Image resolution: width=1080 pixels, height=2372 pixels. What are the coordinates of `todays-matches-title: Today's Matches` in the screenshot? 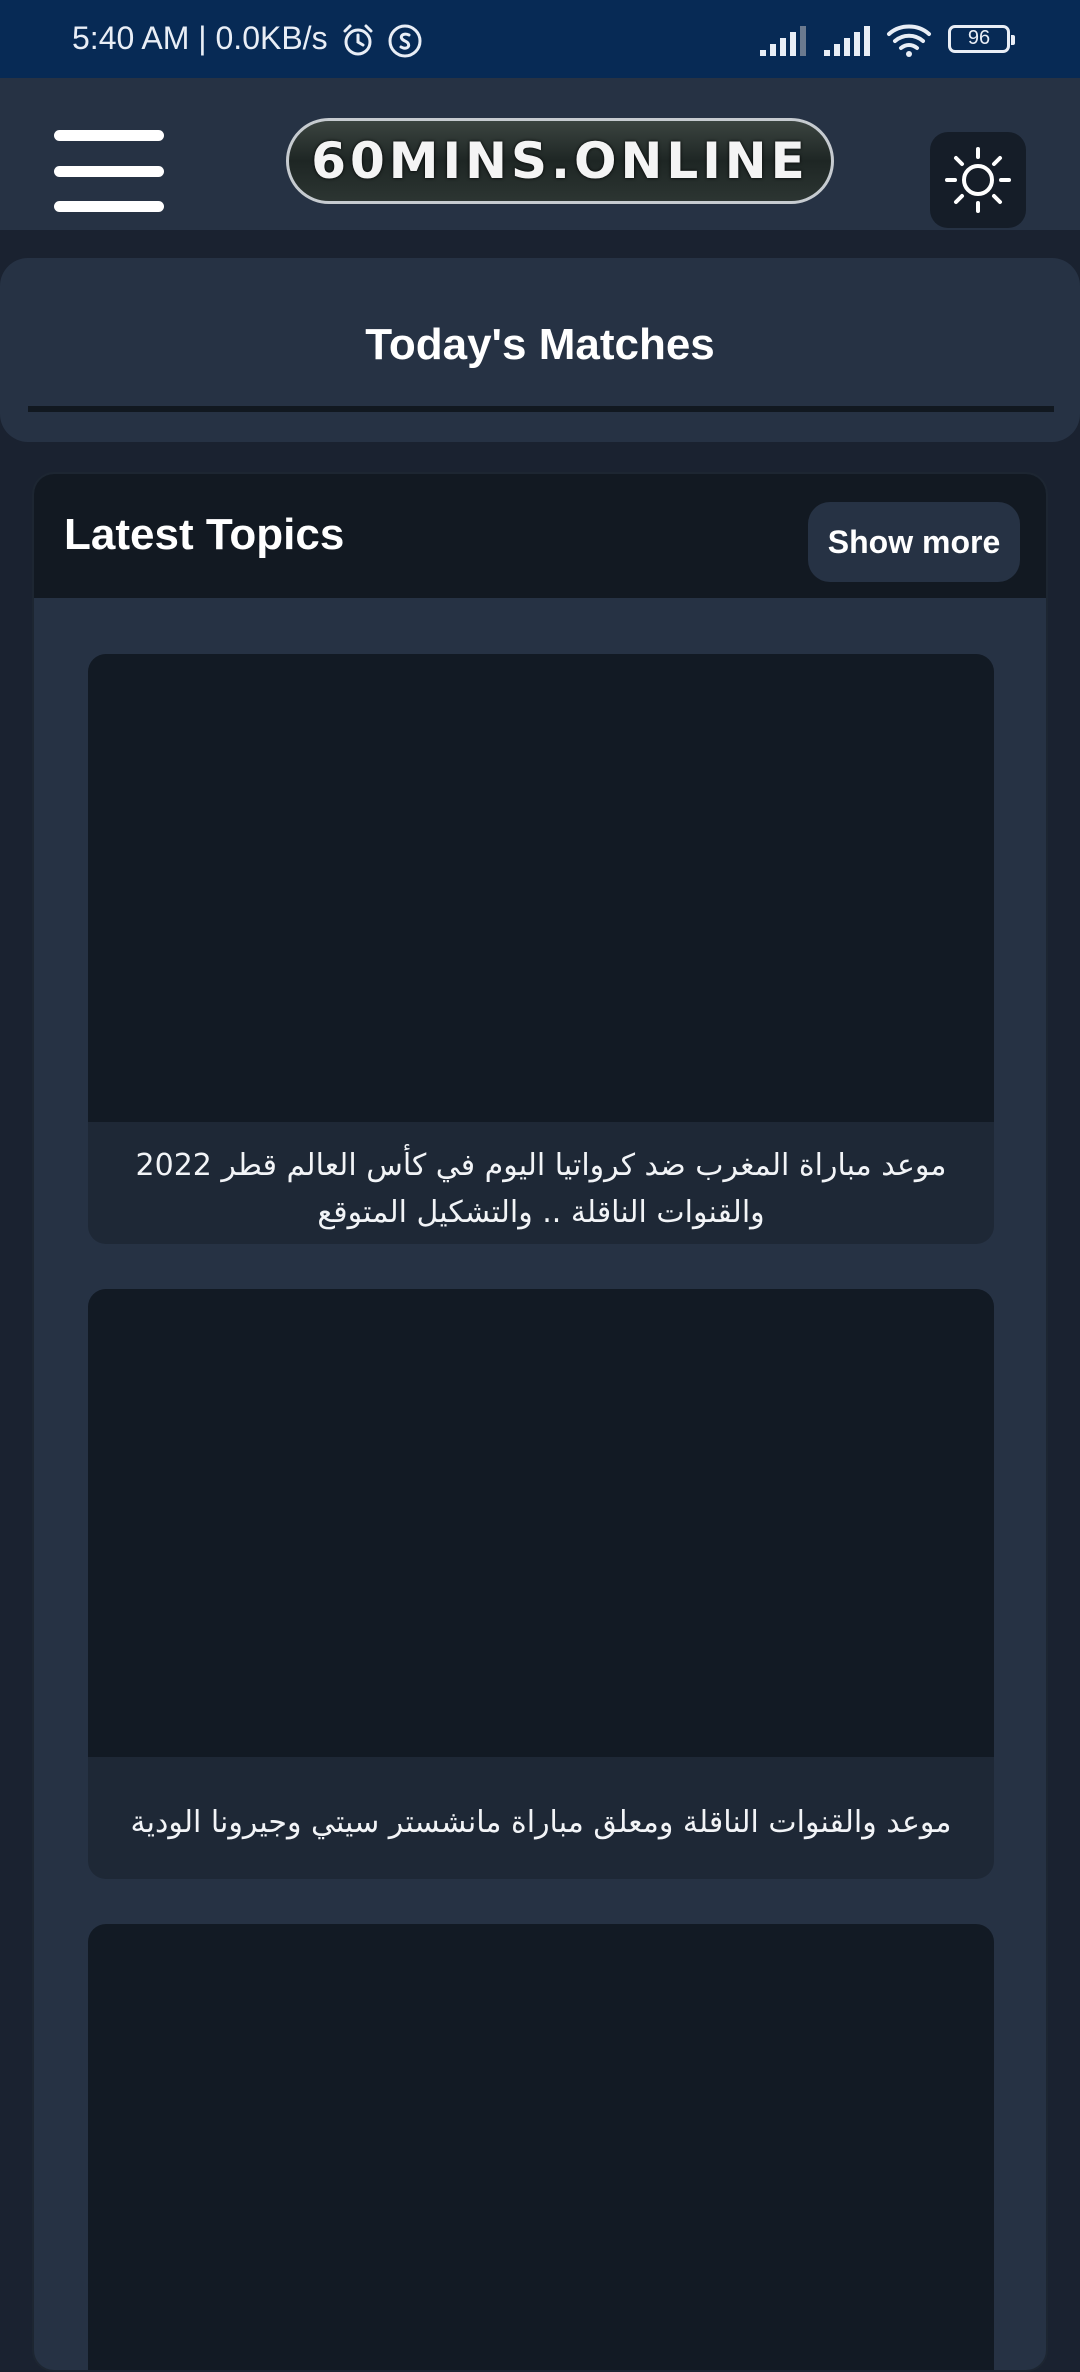 It's located at (540, 344).